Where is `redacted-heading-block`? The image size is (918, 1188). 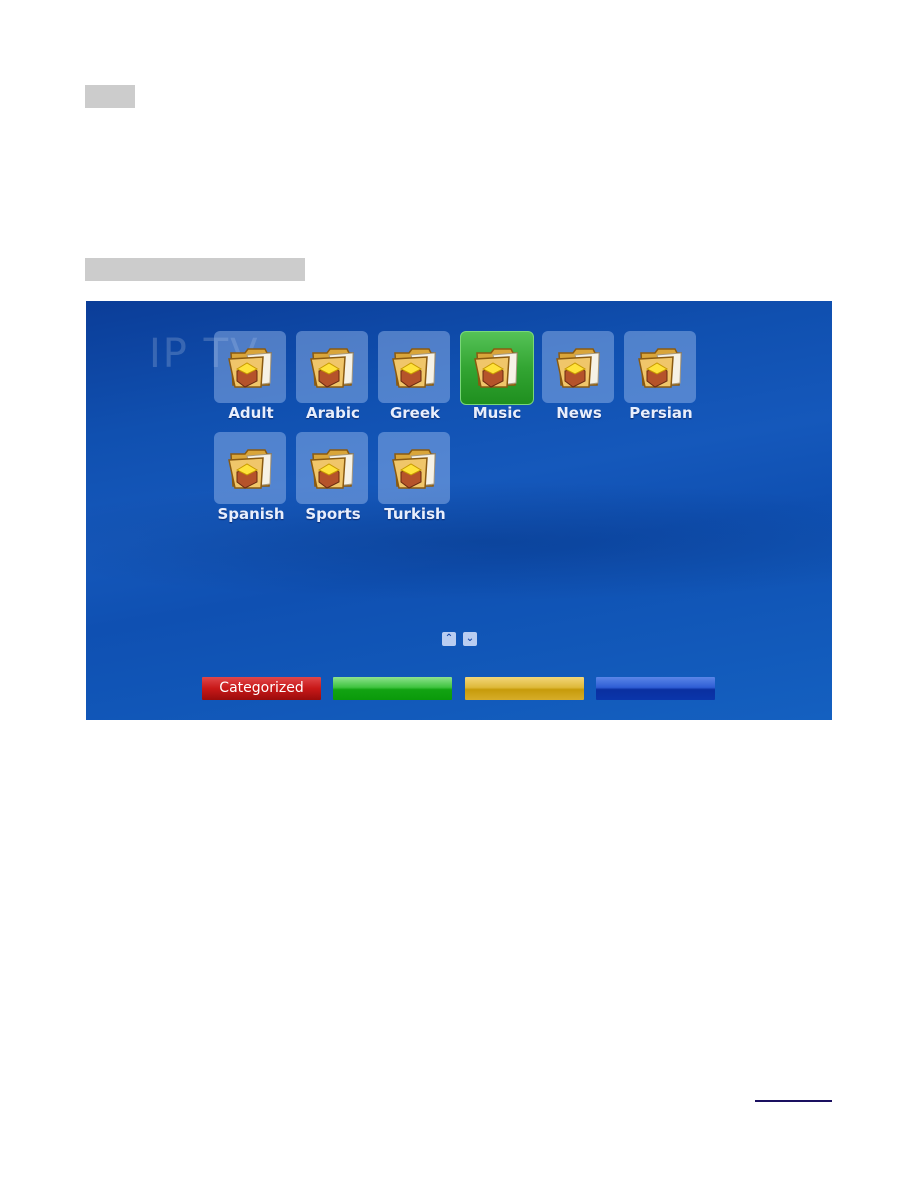 redacted-heading-block is located at coordinates (110, 96).